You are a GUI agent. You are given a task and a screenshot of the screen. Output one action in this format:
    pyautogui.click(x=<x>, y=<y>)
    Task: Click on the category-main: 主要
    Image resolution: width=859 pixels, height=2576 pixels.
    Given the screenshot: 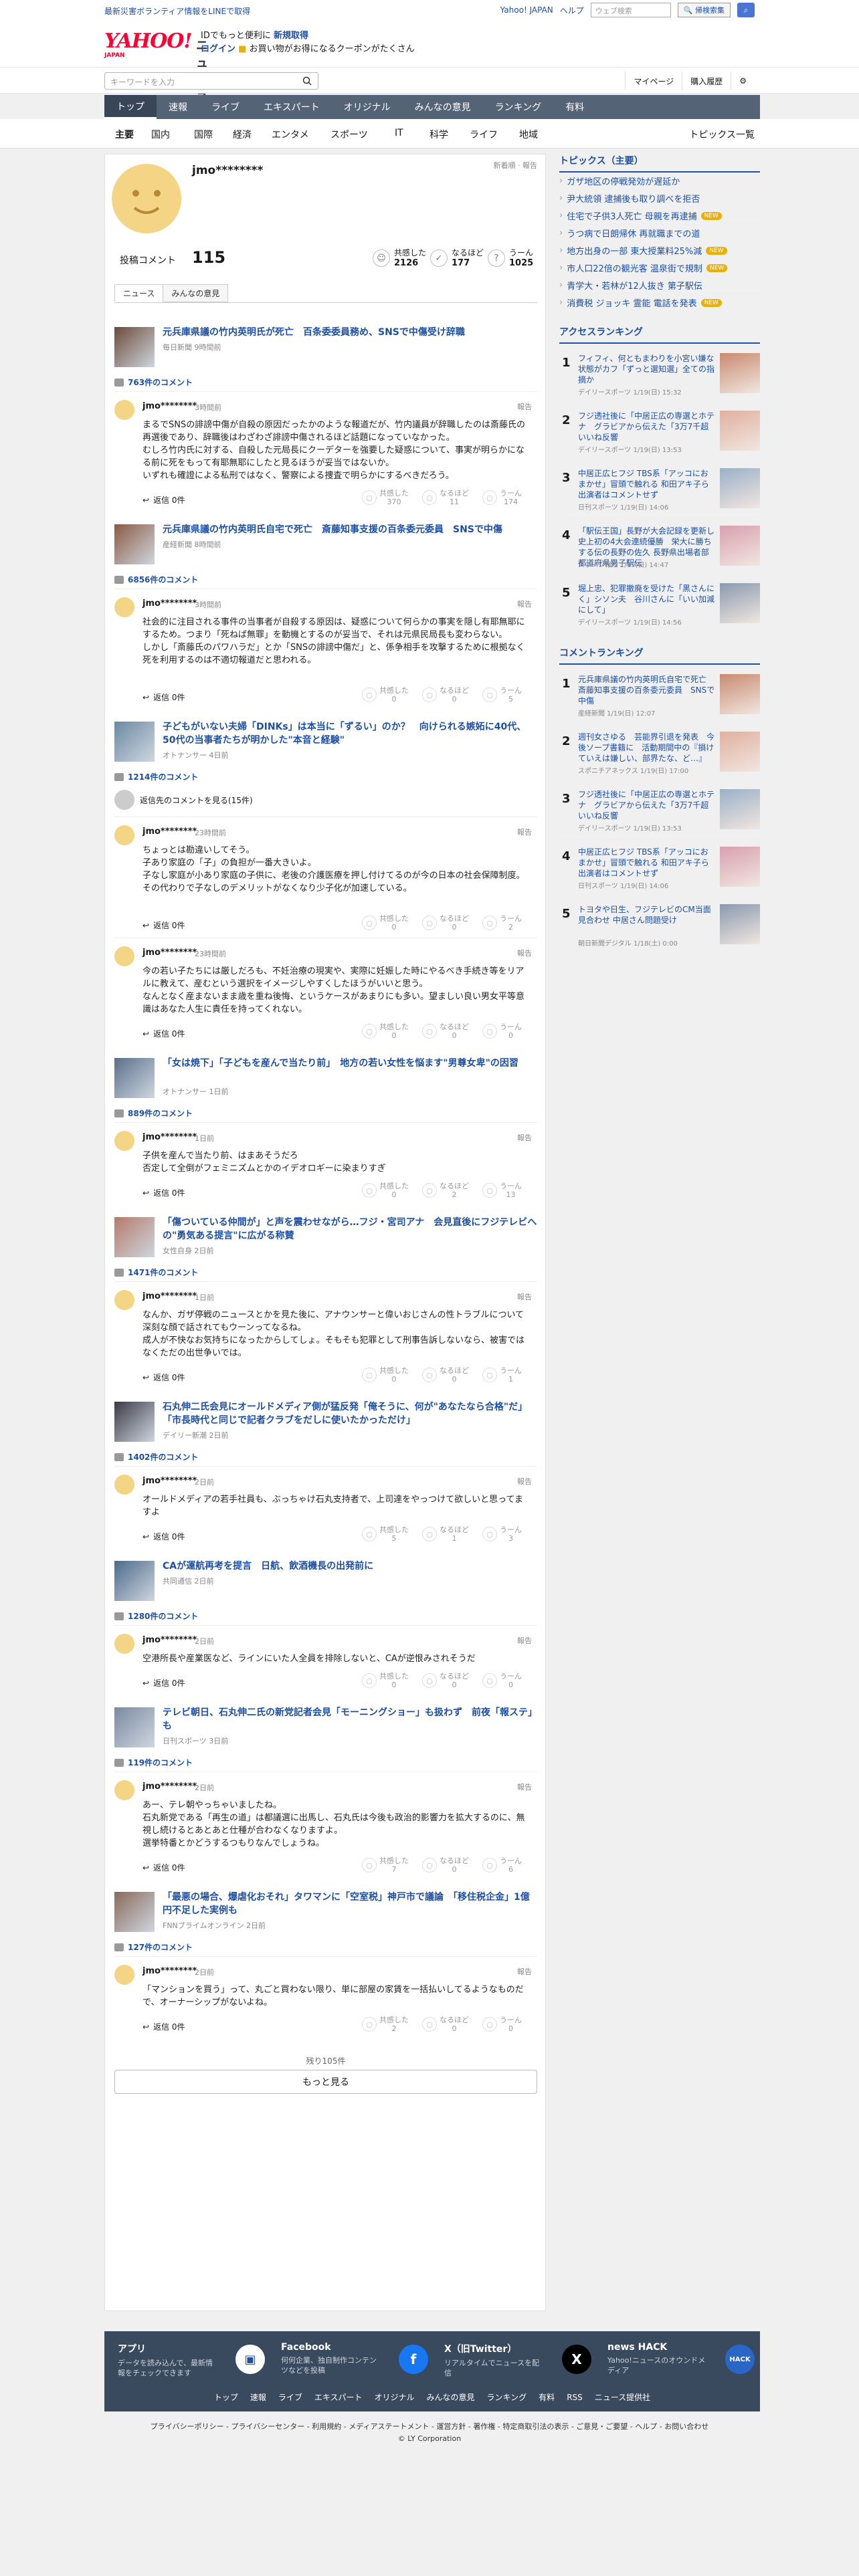 What is the action you would take?
    pyautogui.click(x=124, y=134)
    